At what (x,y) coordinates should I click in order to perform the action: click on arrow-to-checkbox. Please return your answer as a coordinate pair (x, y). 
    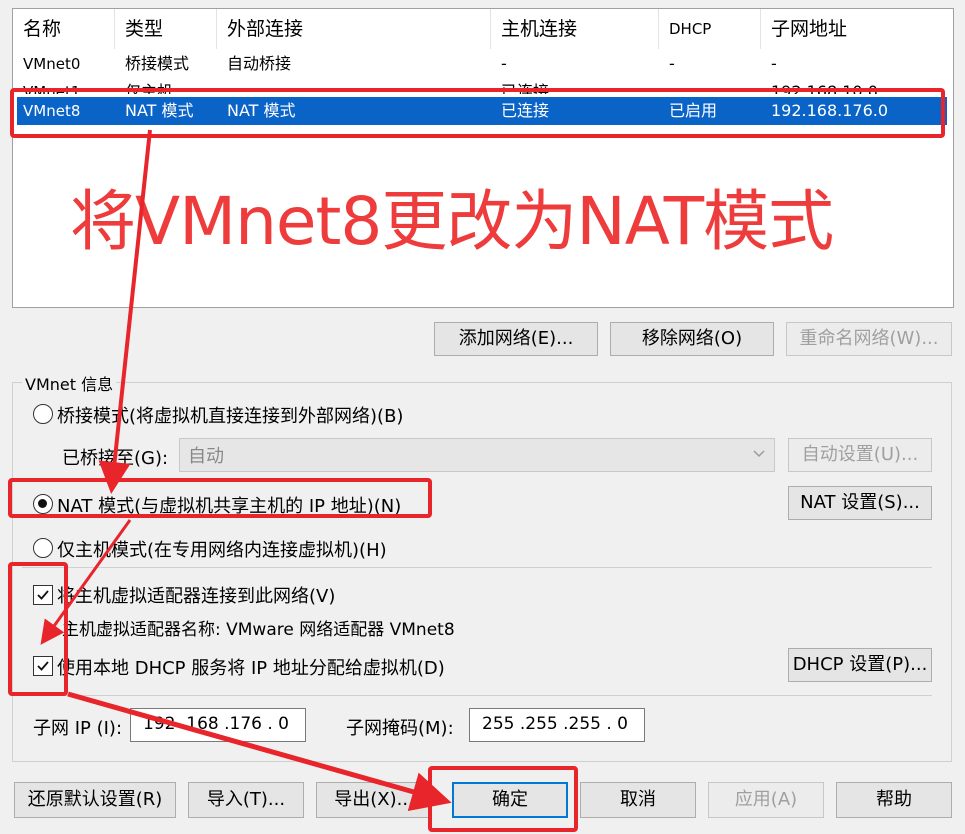
    Looking at the image, I should click on (86, 582).